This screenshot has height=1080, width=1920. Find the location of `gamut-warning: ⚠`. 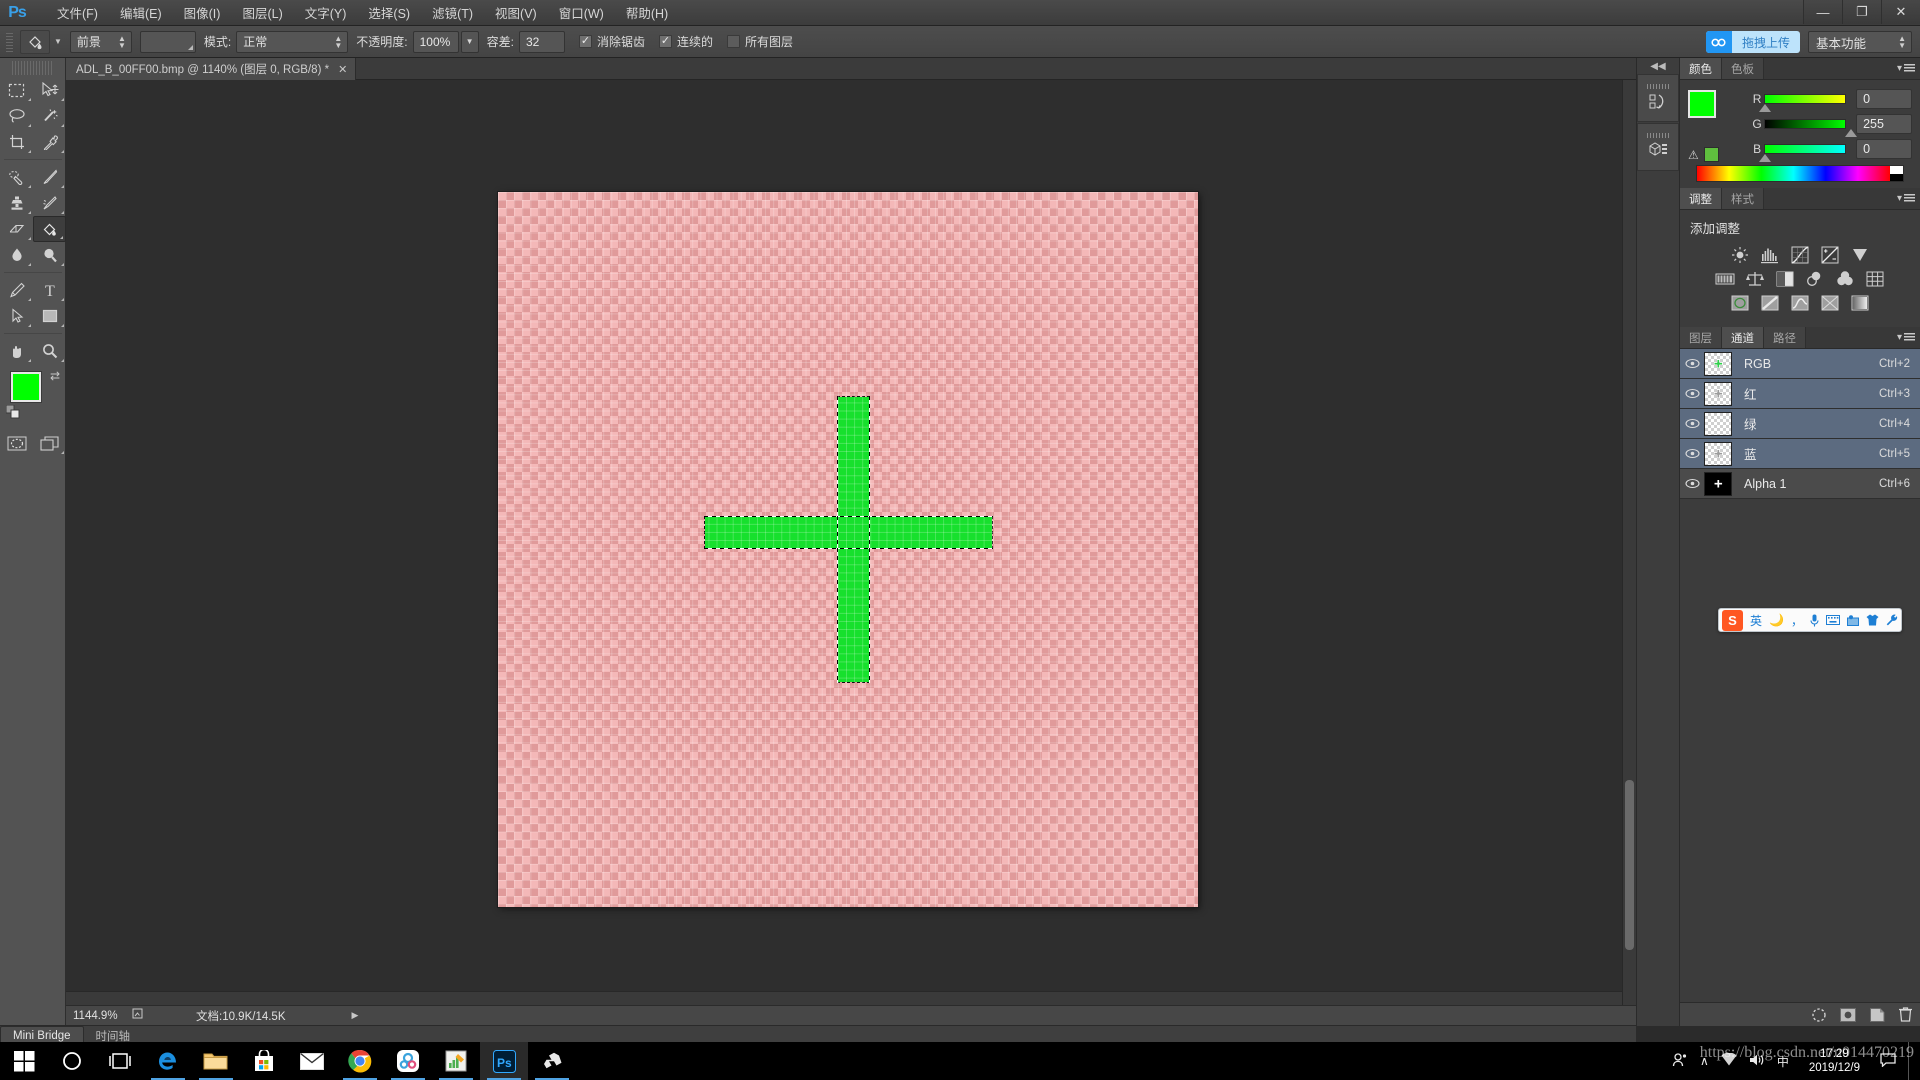

gamut-warning: ⚠ is located at coordinates (1703, 154).